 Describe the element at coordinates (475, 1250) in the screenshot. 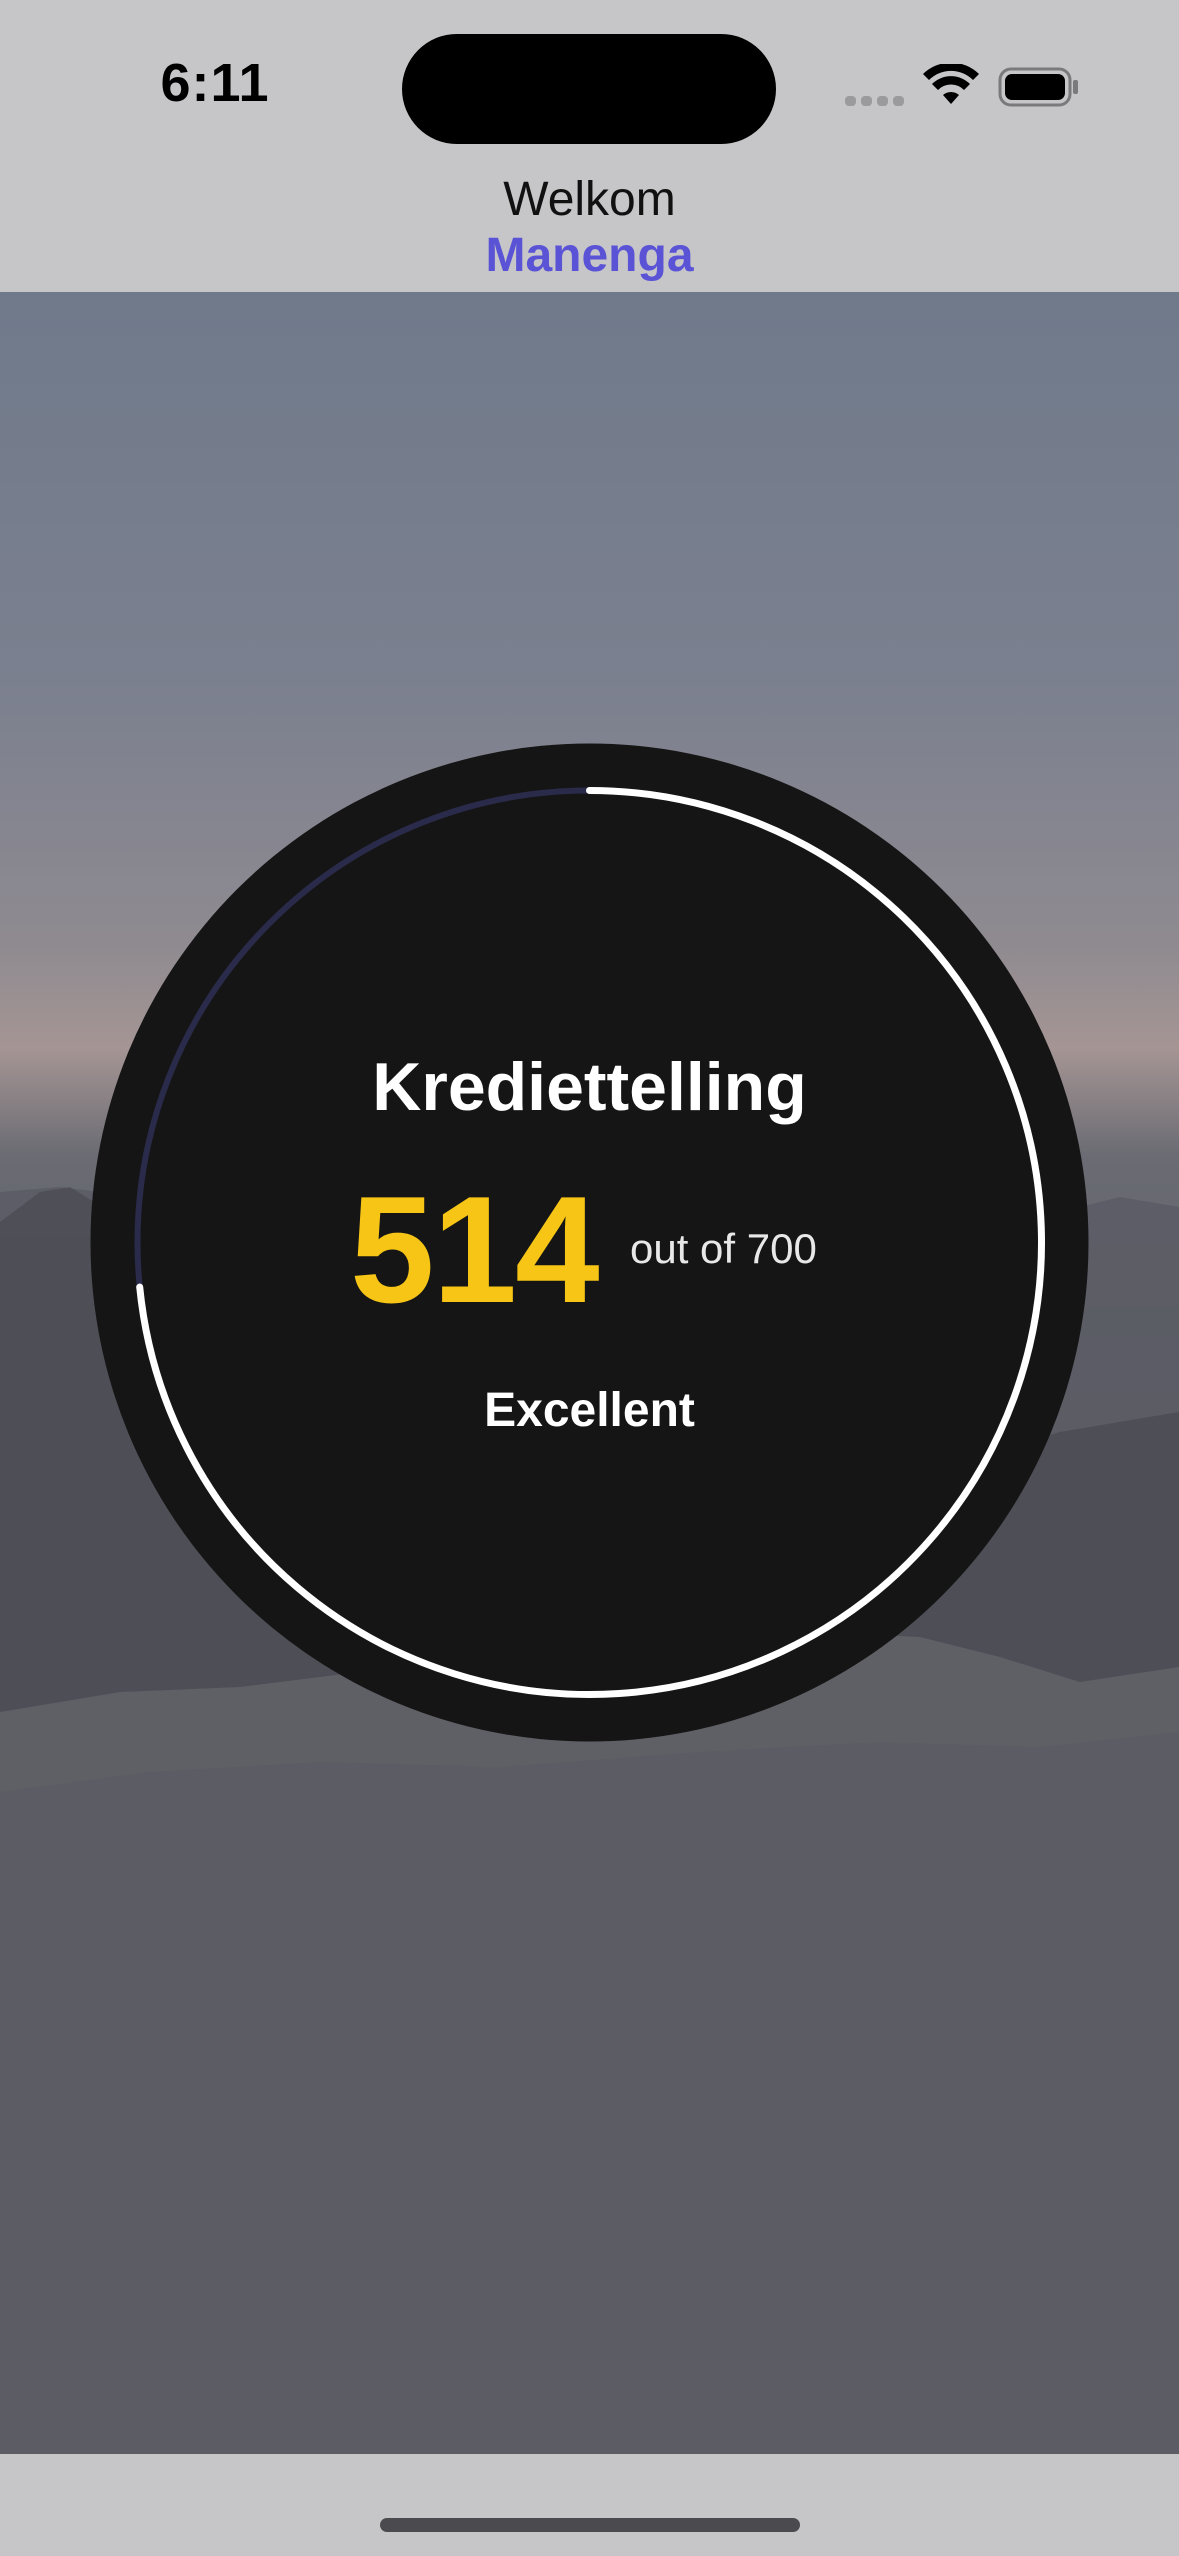

I see `credit-score-value: 514` at that location.